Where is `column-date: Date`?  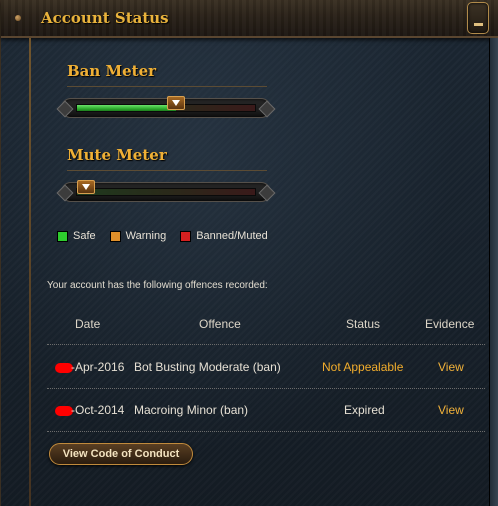 column-date: Date is located at coordinates (88, 324).